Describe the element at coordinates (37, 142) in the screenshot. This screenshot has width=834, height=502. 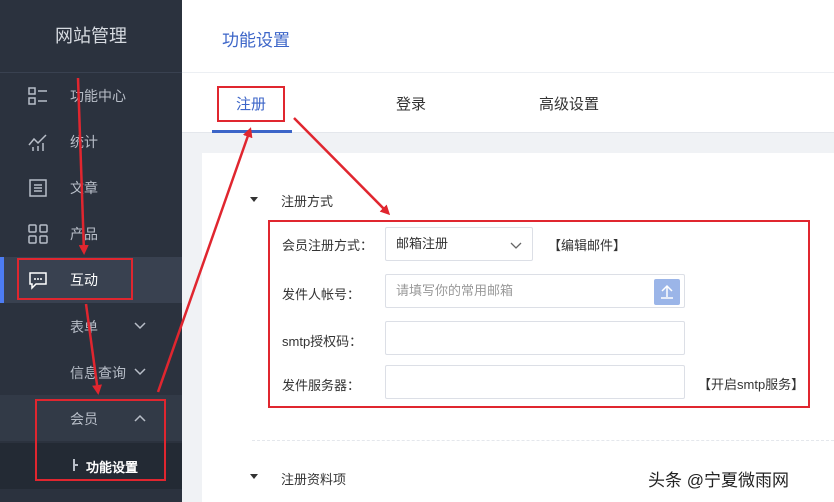
I see `chart-icon` at that location.